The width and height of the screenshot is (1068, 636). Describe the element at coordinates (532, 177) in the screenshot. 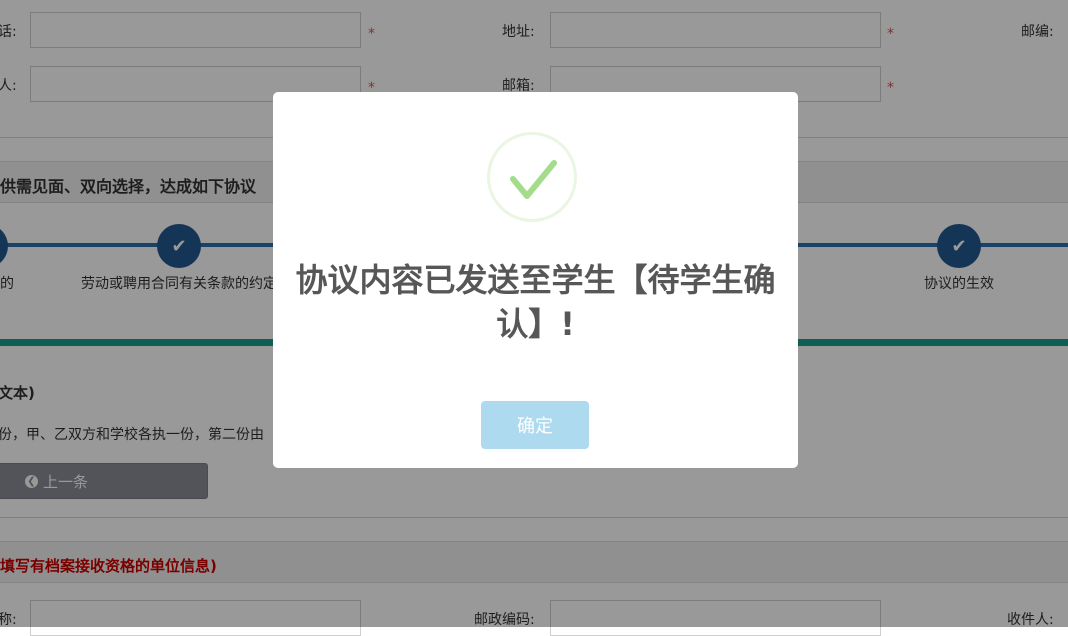

I see `success-check-icon` at that location.